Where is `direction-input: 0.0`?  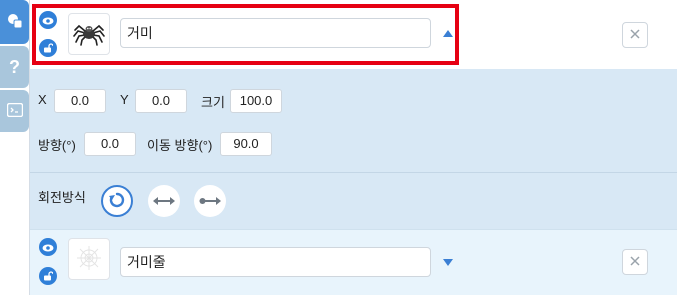 direction-input: 0.0 is located at coordinates (110, 144).